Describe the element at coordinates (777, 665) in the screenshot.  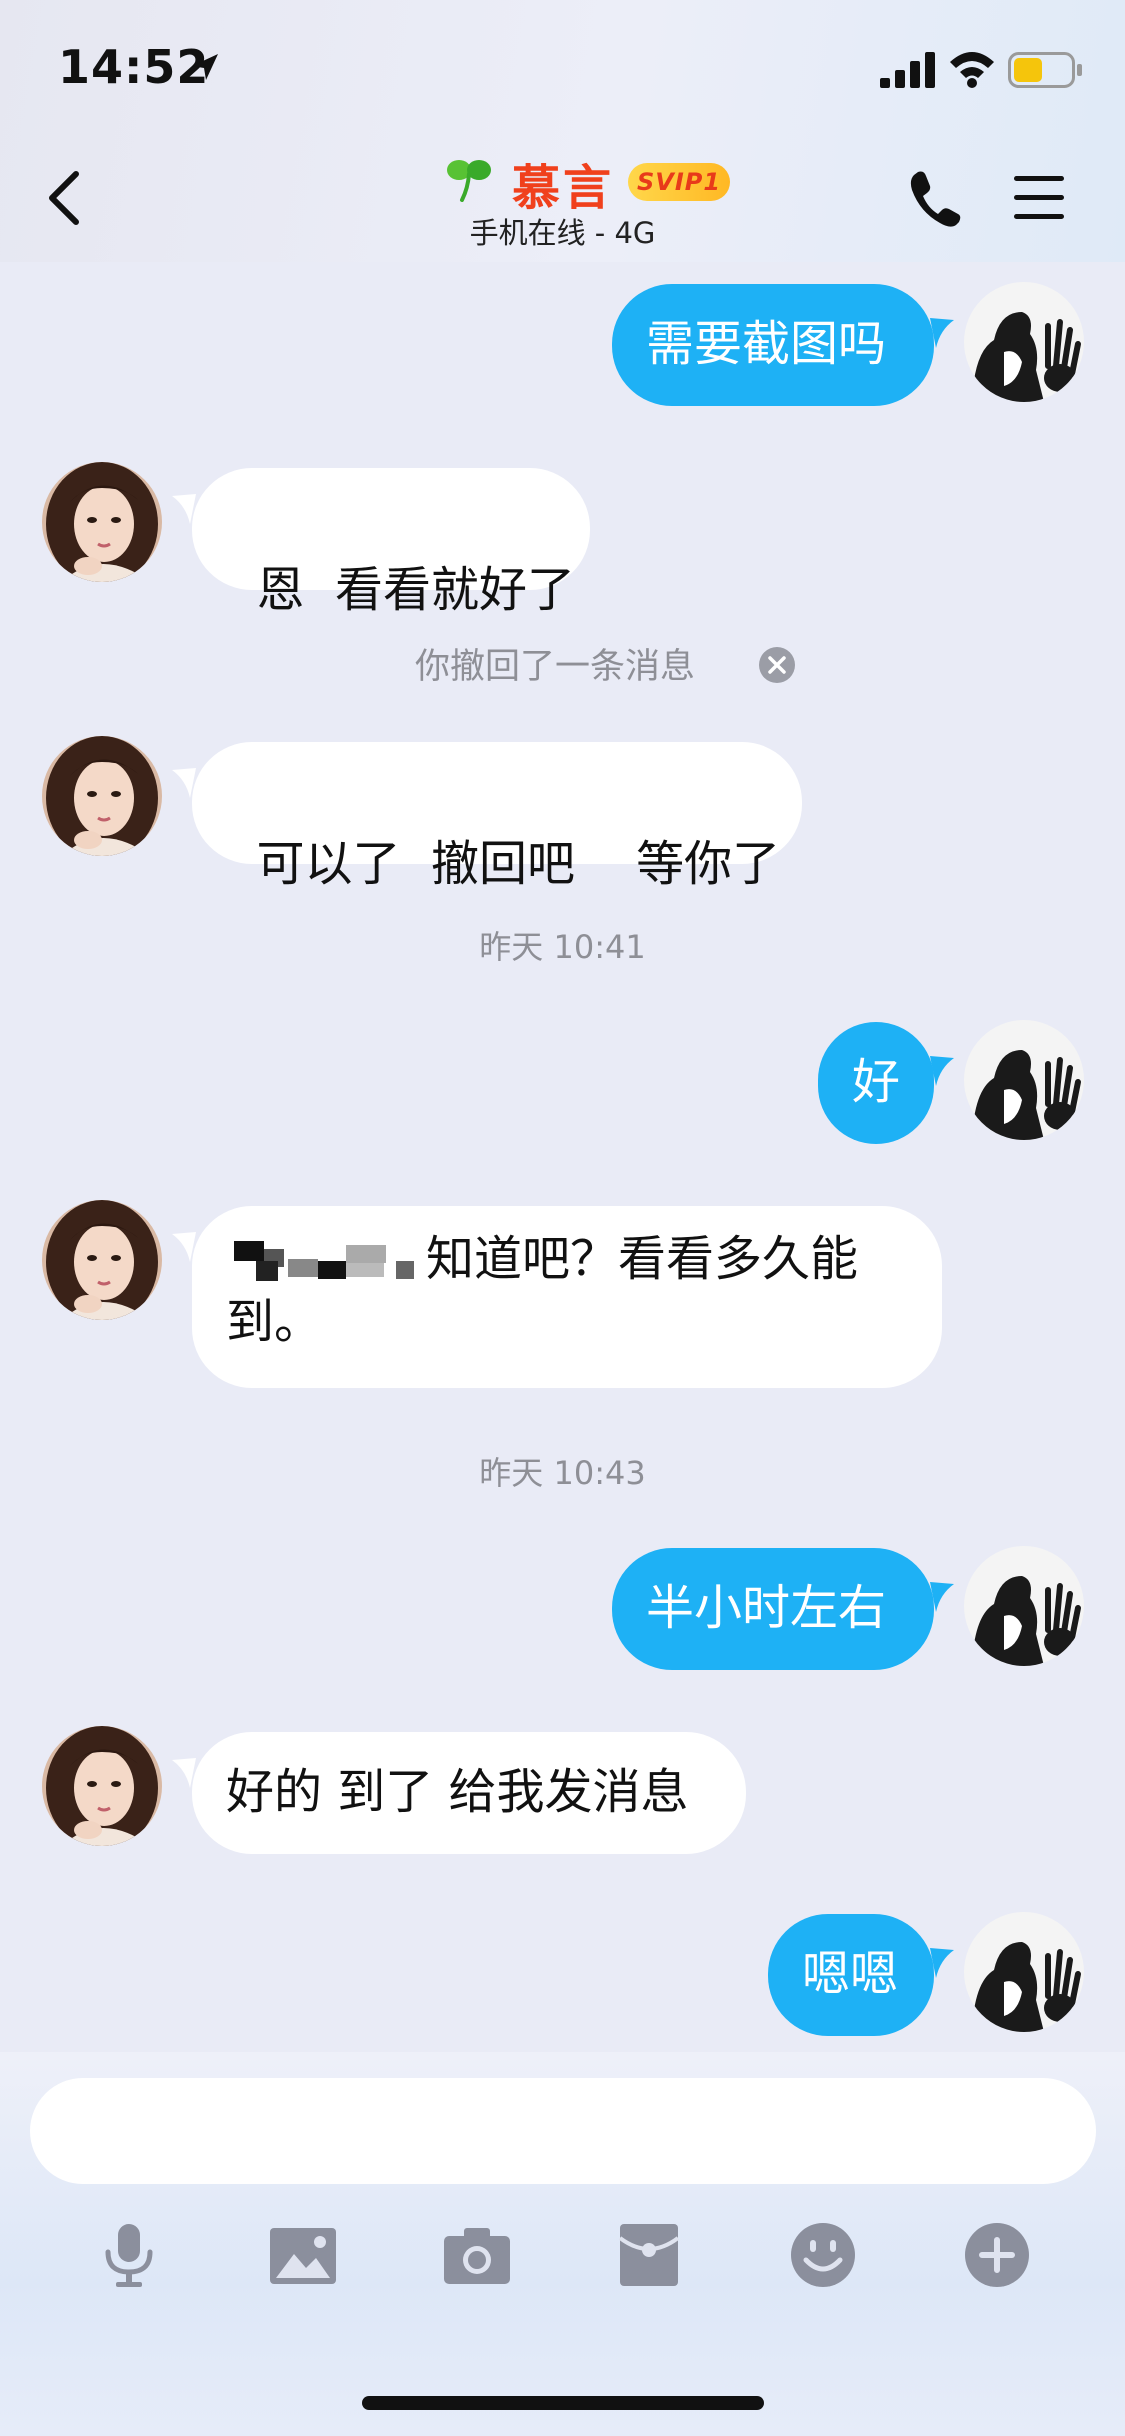
I see `close-icon` at that location.